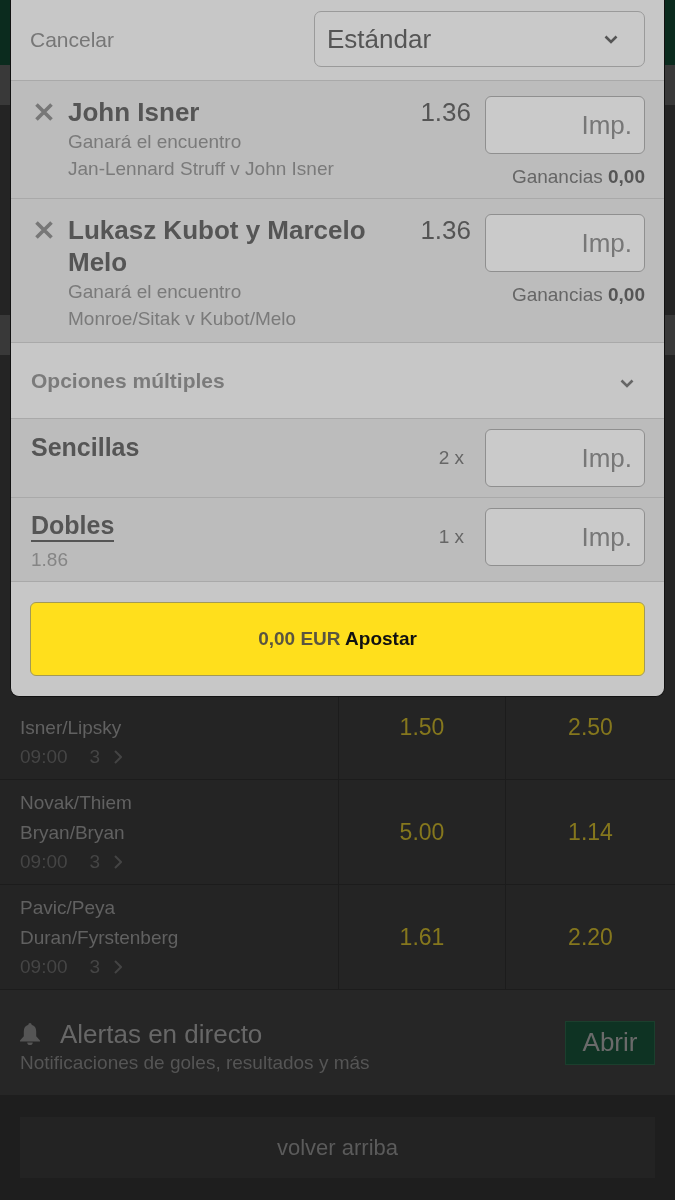 The height and width of the screenshot is (1200, 675). Describe the element at coordinates (451, 537) in the screenshot. I see `bet-count: 1 x` at that location.